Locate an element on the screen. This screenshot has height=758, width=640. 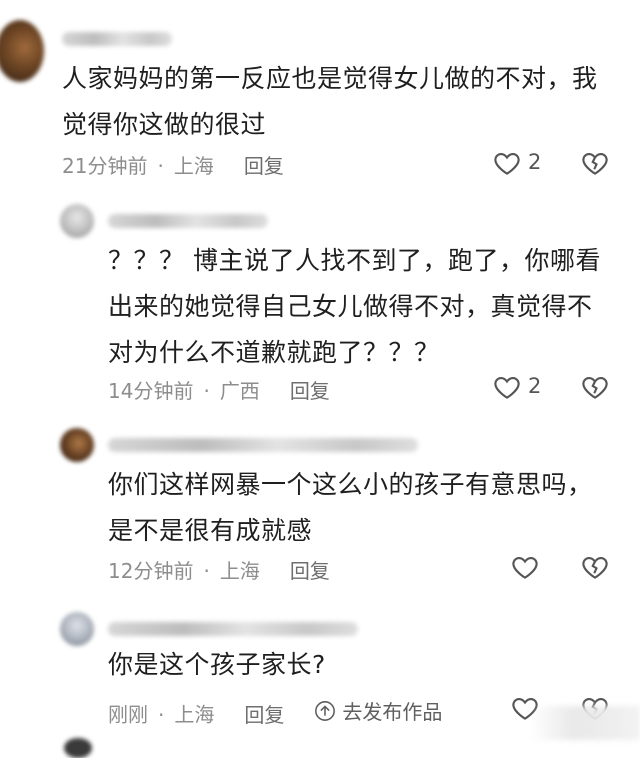
timestamp: 12分钟前 is located at coordinates (151, 571).